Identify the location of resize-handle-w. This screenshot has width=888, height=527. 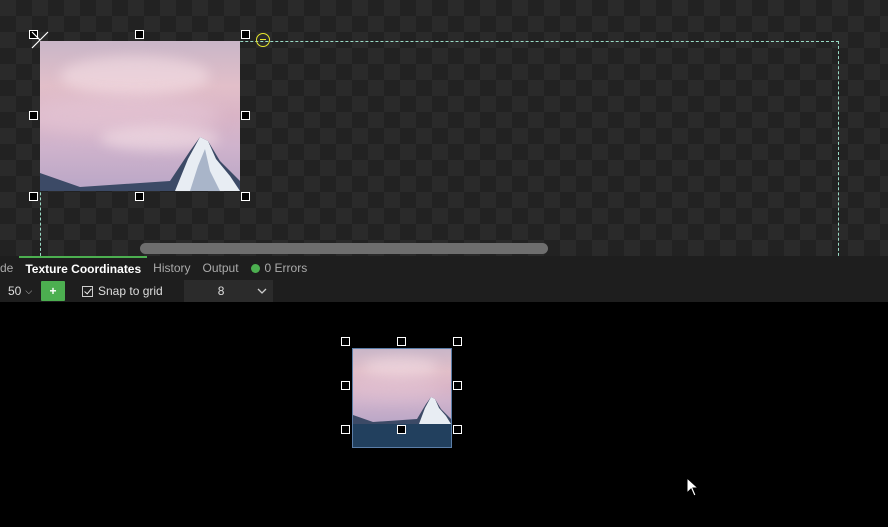
(33, 115).